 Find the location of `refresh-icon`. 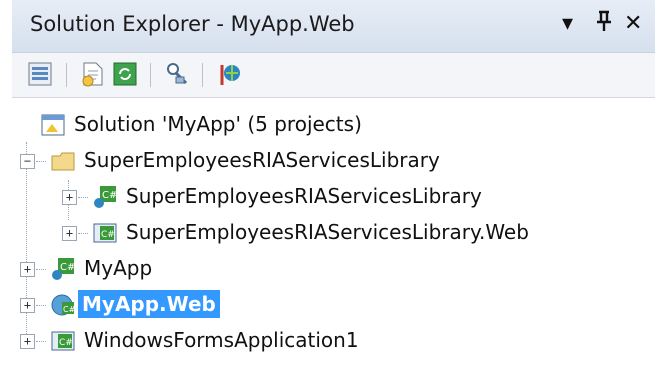

refresh-icon is located at coordinates (125, 74).